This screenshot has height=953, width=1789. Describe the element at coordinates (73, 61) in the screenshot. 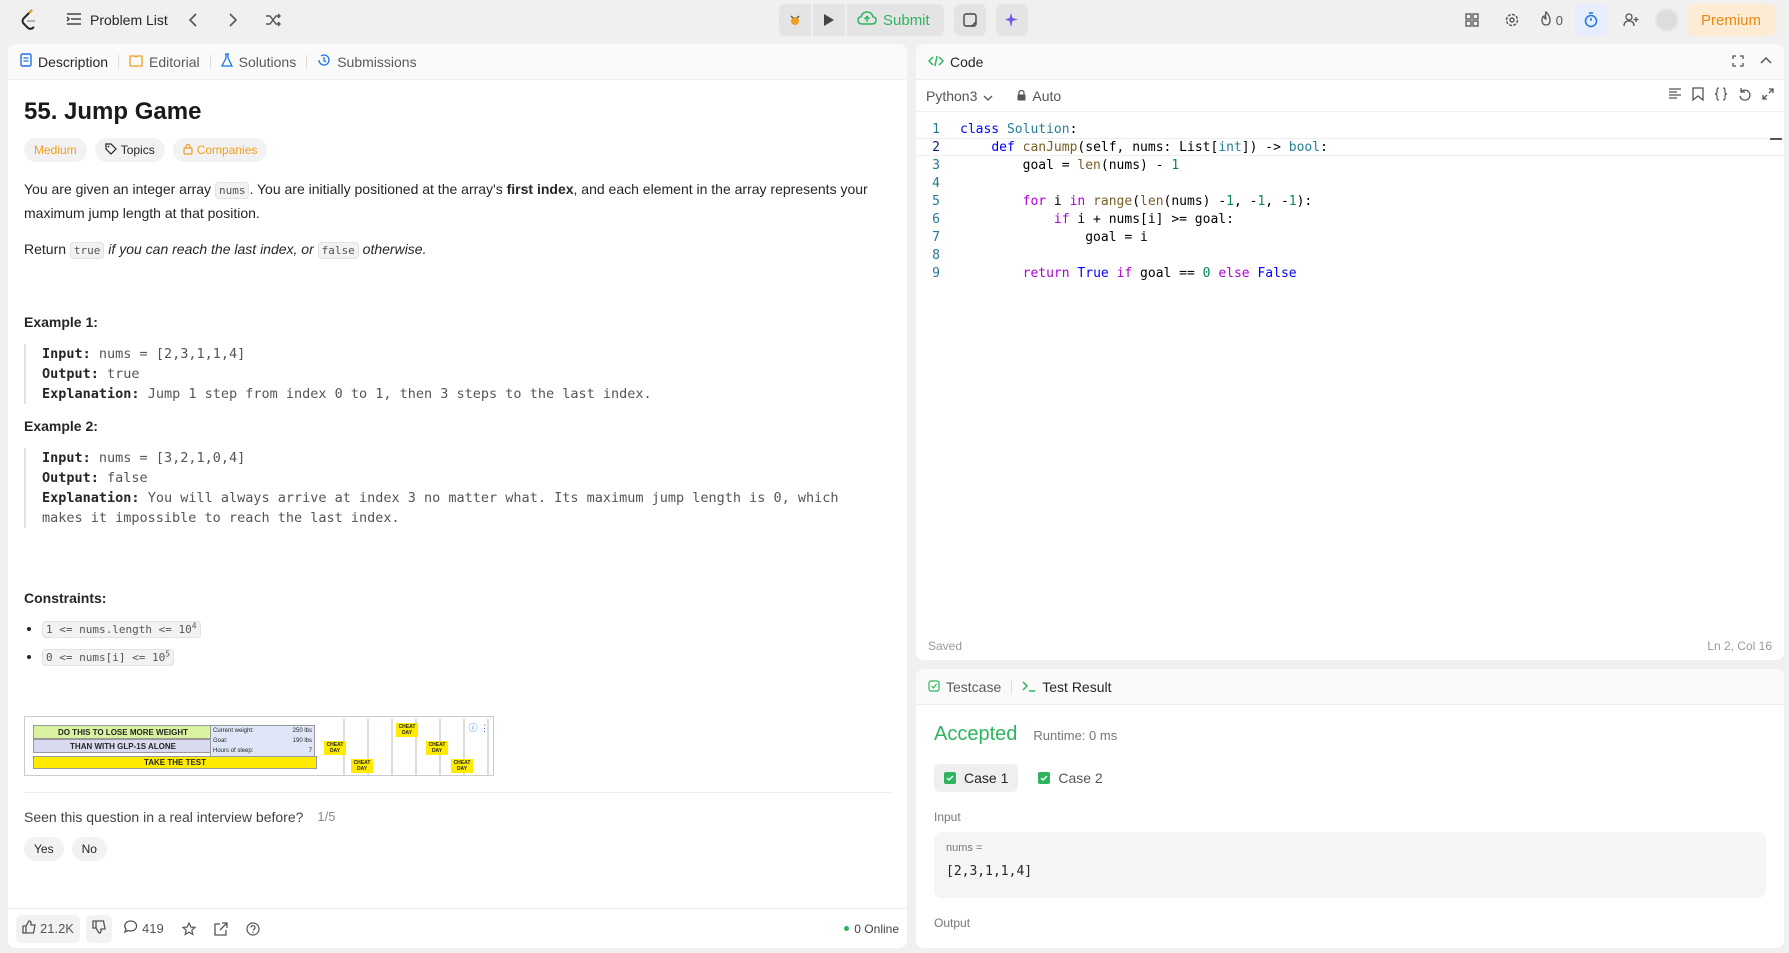

I see `tab-description-label: Description` at that location.